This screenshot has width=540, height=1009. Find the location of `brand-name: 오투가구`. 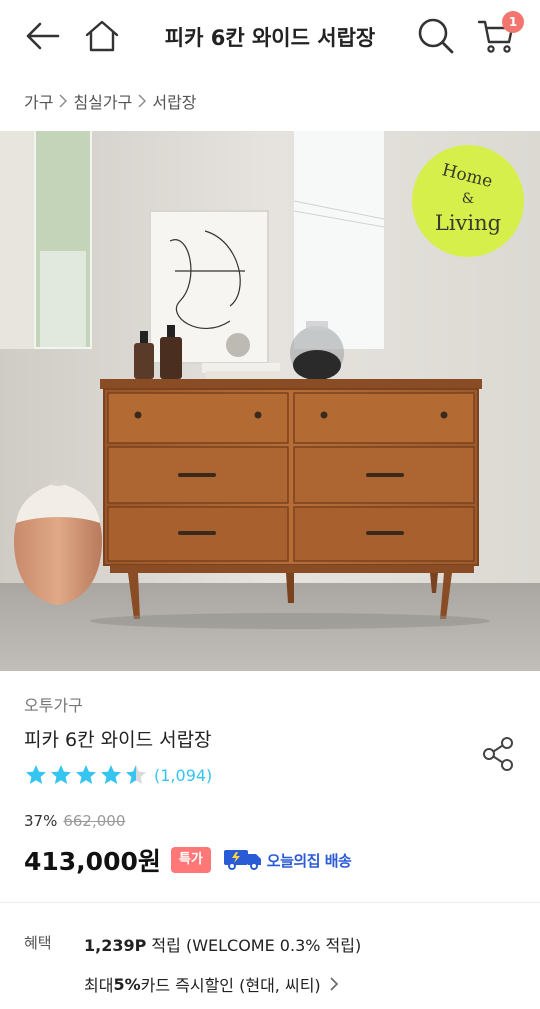

brand-name: 오투가구 is located at coordinates (53, 704).